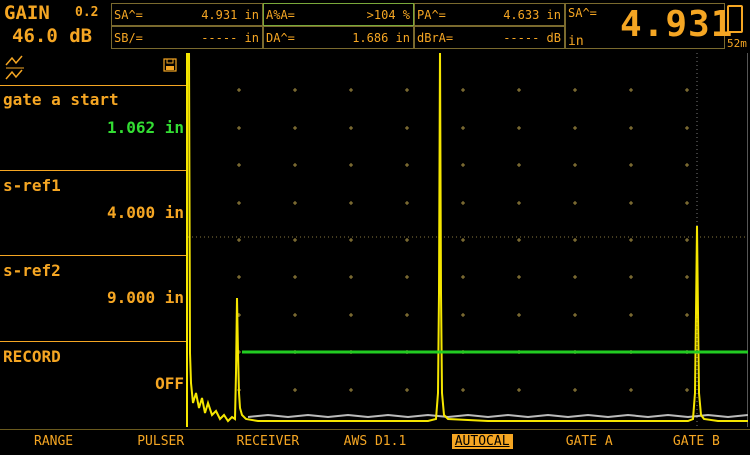 Image resolution: width=750 pixels, height=455 pixels. What do you see at coordinates (388, 15) in the screenshot?
I see `readout-value: >104 %` at bounding box center [388, 15].